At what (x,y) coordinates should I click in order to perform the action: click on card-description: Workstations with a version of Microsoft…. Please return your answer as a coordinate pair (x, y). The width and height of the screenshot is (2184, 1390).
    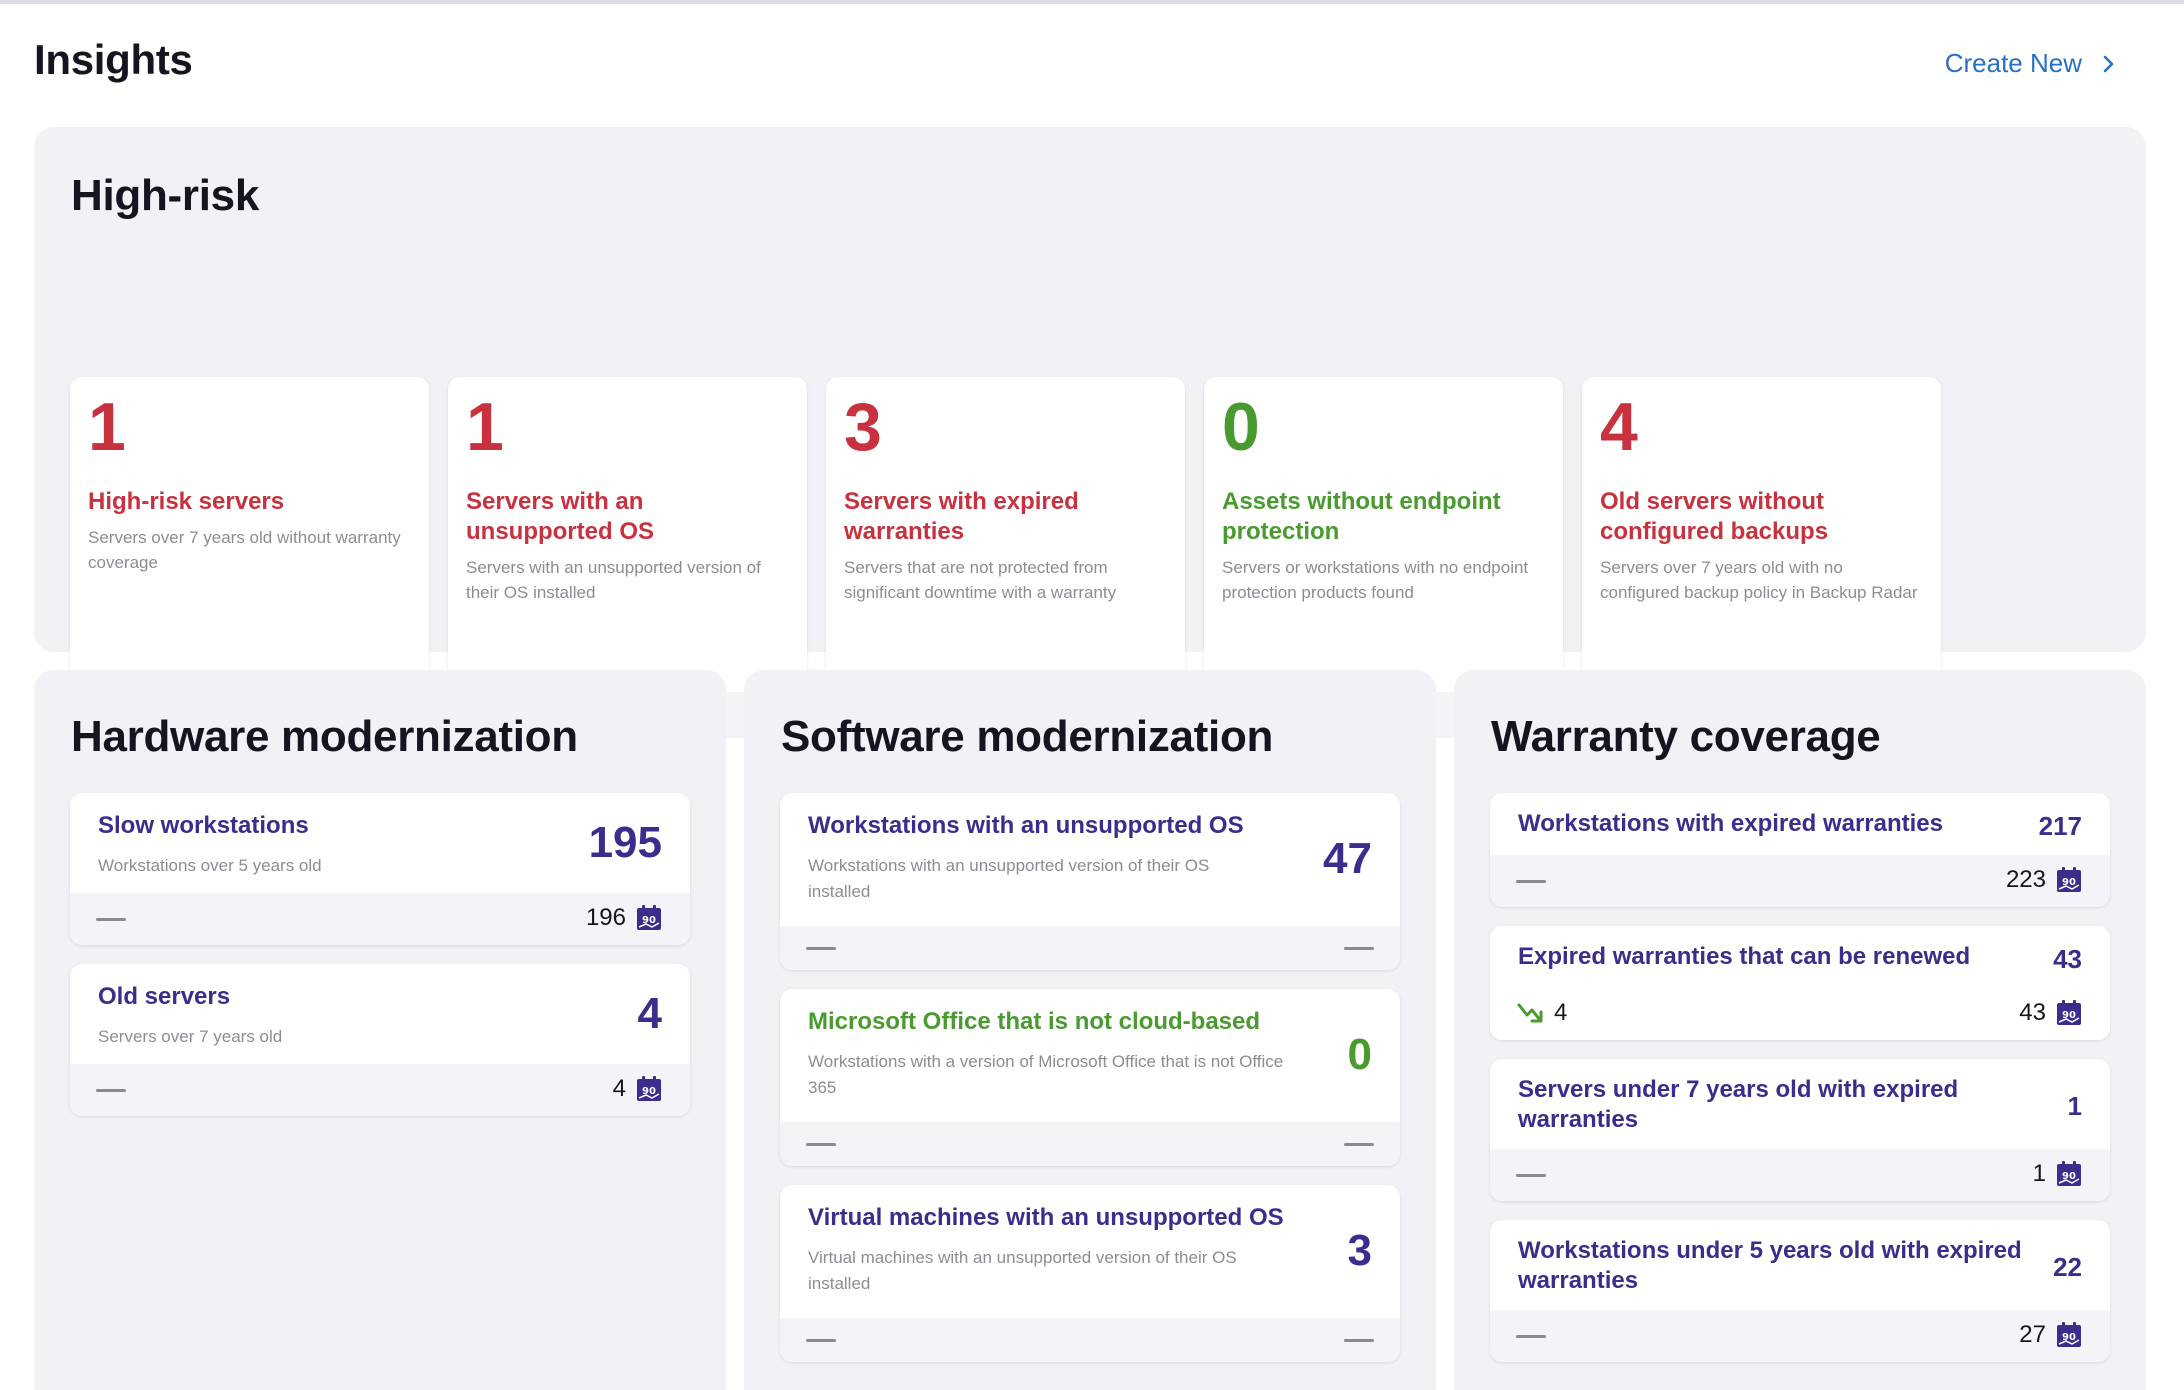
    Looking at the image, I should click on (1046, 1074).